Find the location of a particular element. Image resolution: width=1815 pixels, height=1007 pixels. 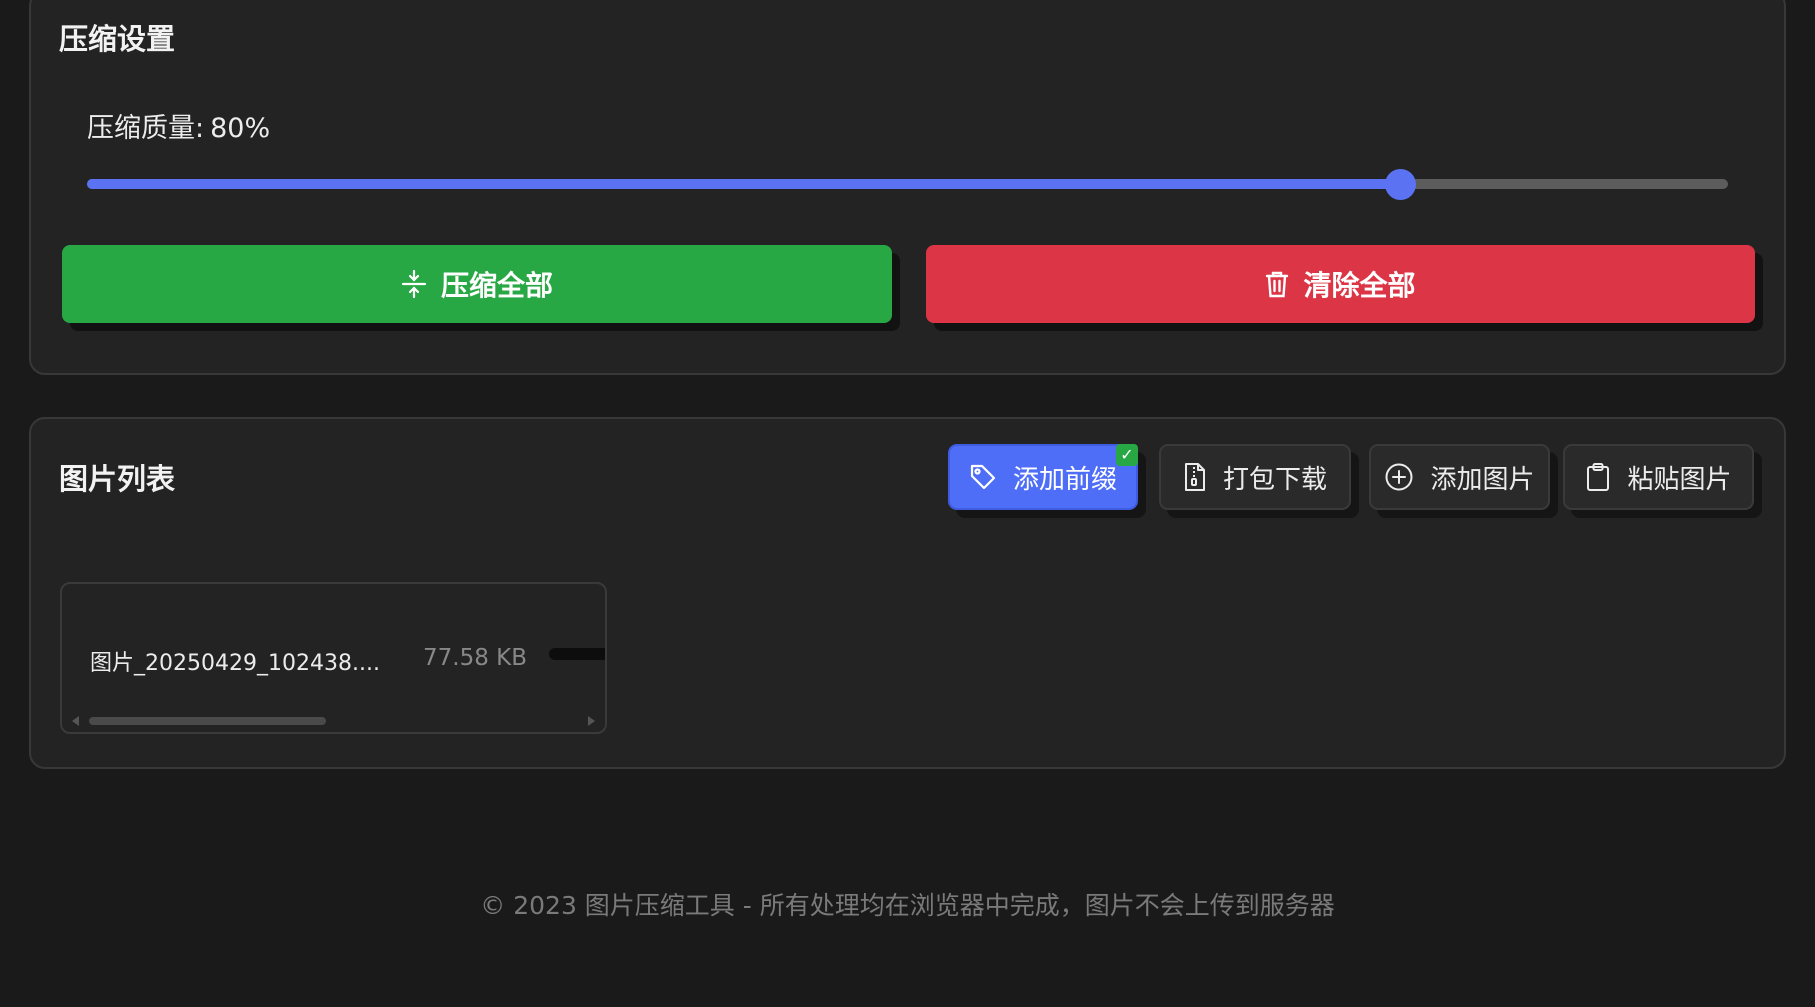

quality-label: 压缩质量: 80% is located at coordinates (178, 125).